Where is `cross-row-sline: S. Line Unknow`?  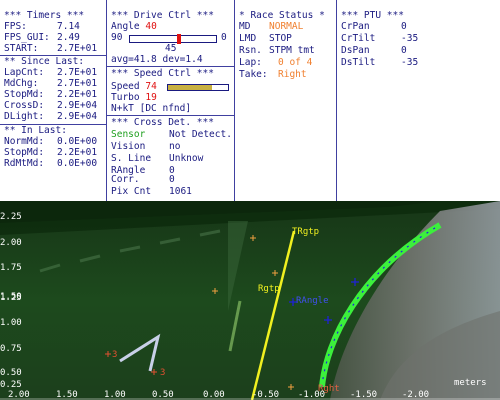
cross-row-sline: S. Line Unknow is located at coordinates (157, 158).